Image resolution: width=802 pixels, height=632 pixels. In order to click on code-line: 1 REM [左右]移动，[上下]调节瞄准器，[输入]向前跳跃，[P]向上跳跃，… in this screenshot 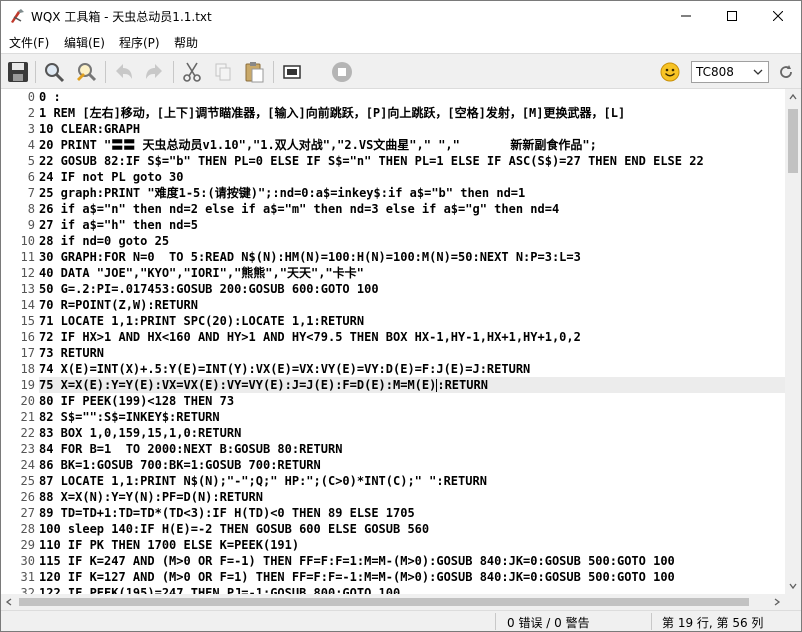, I will do `click(412, 113)`.